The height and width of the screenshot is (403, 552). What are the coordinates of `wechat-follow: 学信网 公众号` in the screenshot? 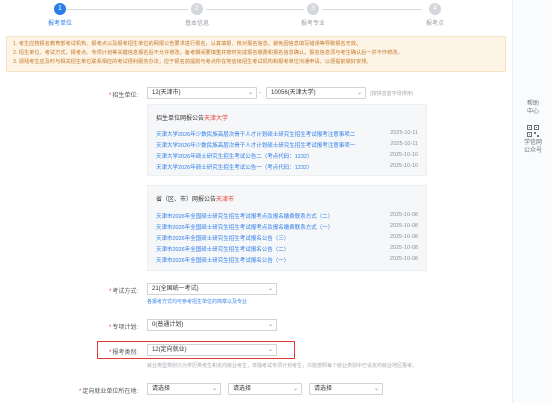 It's located at (532, 140).